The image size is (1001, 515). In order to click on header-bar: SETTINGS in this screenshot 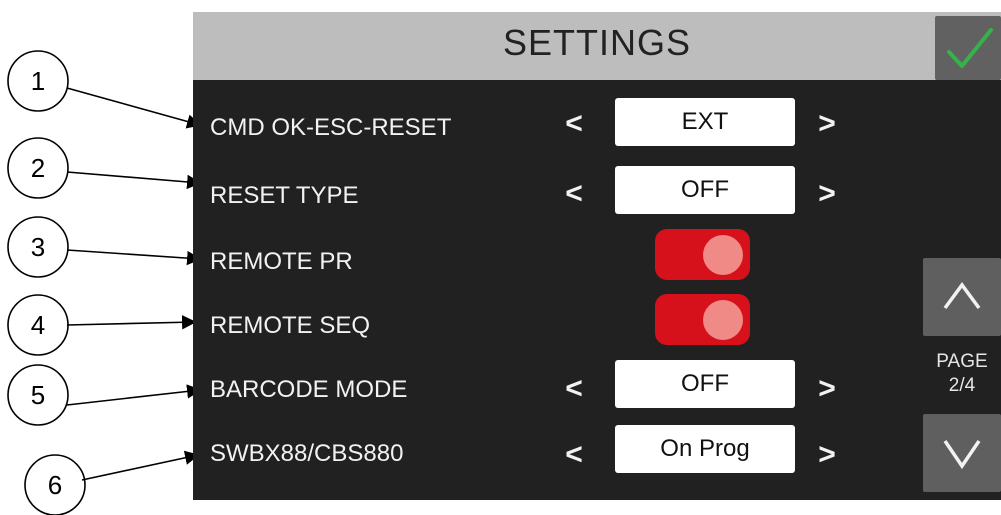, I will do `click(597, 46)`.